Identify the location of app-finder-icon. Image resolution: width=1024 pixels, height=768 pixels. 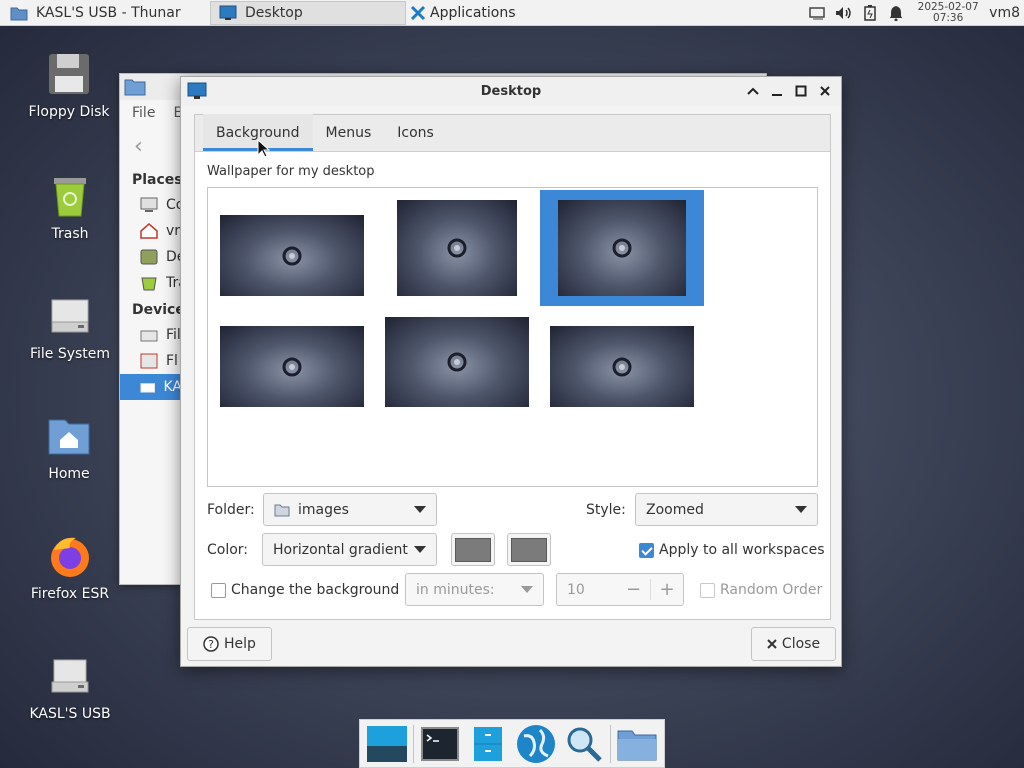
(584, 744).